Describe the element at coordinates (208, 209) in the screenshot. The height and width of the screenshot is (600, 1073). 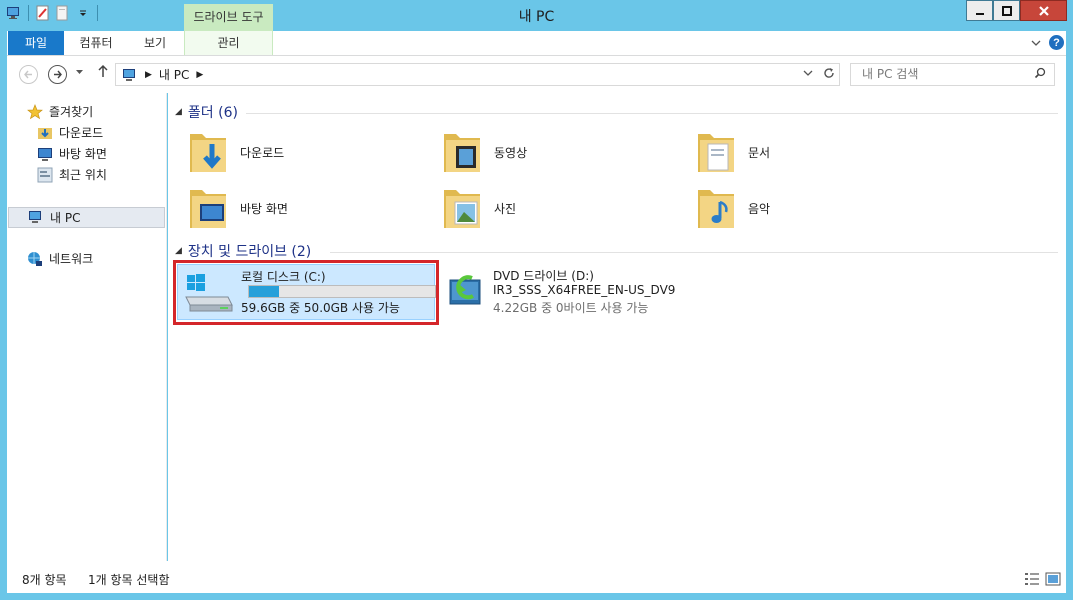
I see `desktop-folder-icon` at that location.